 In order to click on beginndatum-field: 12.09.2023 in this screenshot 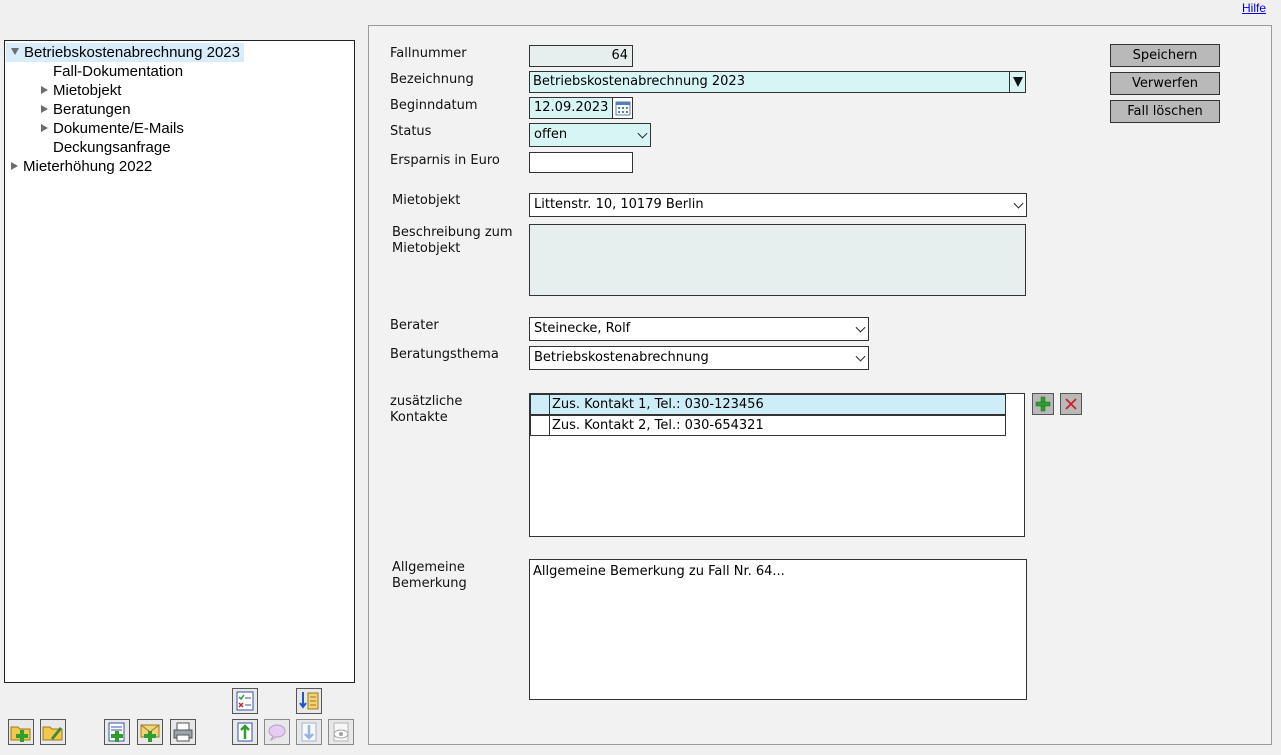, I will do `click(571, 108)`.